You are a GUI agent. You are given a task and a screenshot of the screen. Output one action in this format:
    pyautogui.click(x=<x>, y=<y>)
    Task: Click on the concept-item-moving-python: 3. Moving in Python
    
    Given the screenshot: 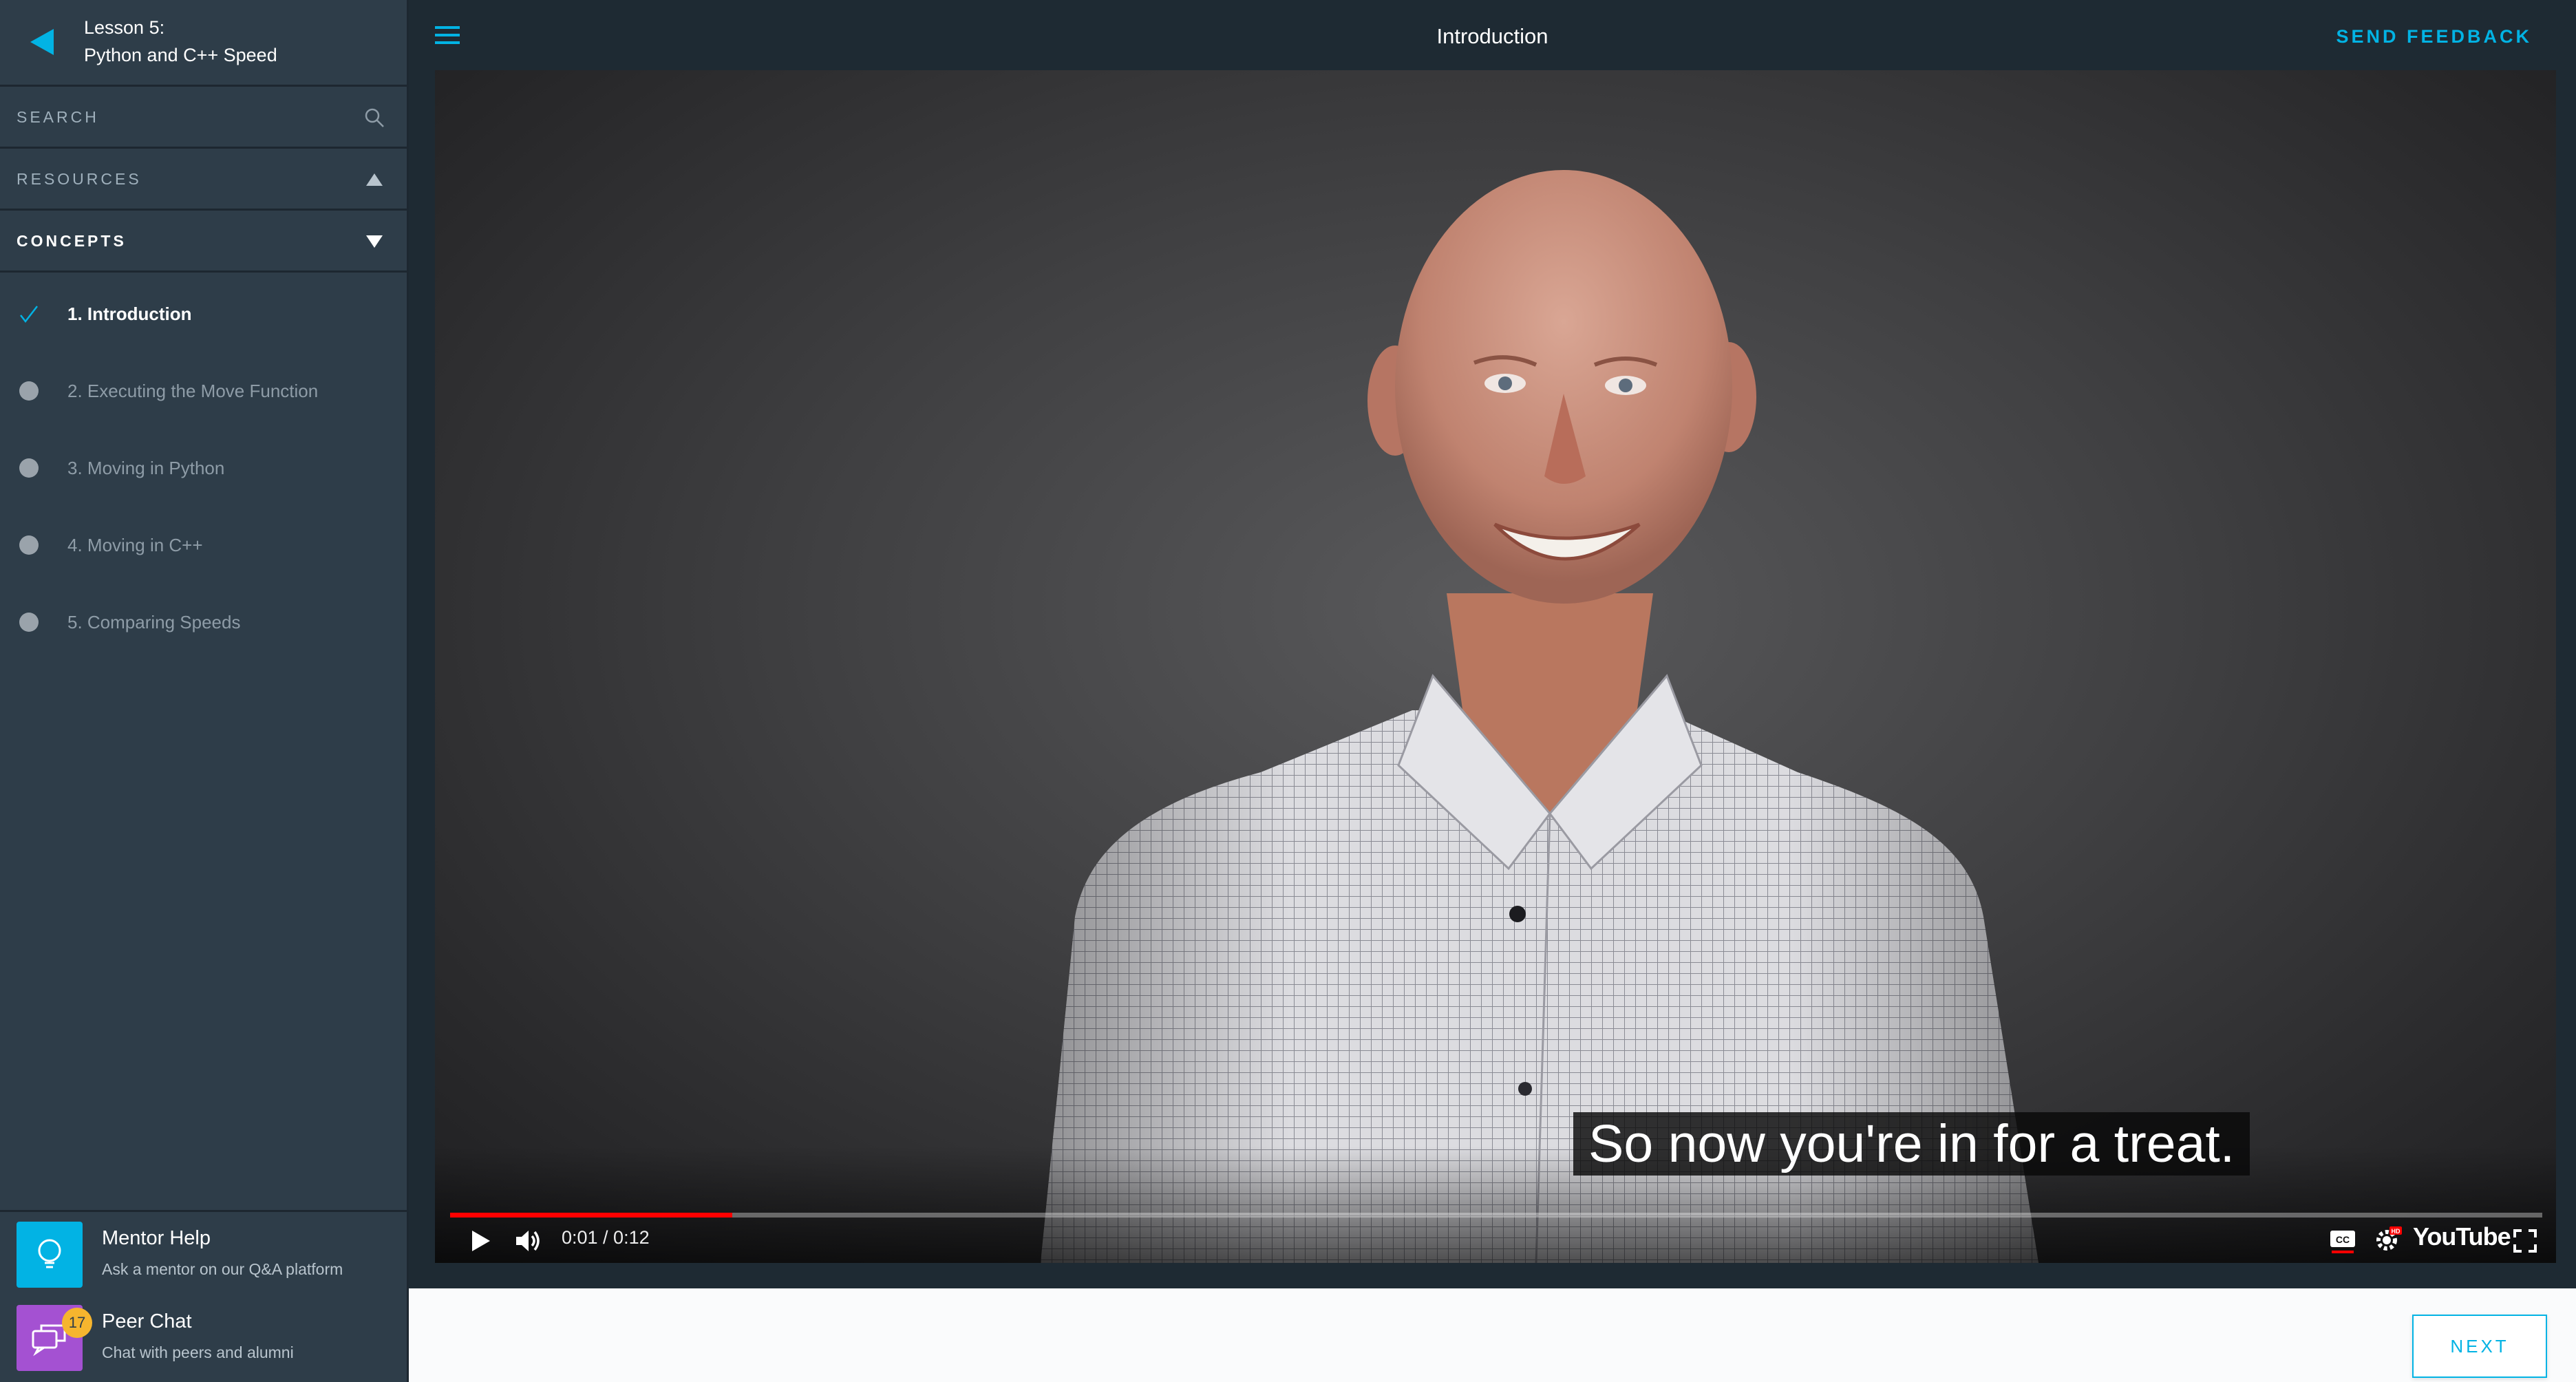 What is the action you would take?
    pyautogui.click(x=203, y=468)
    